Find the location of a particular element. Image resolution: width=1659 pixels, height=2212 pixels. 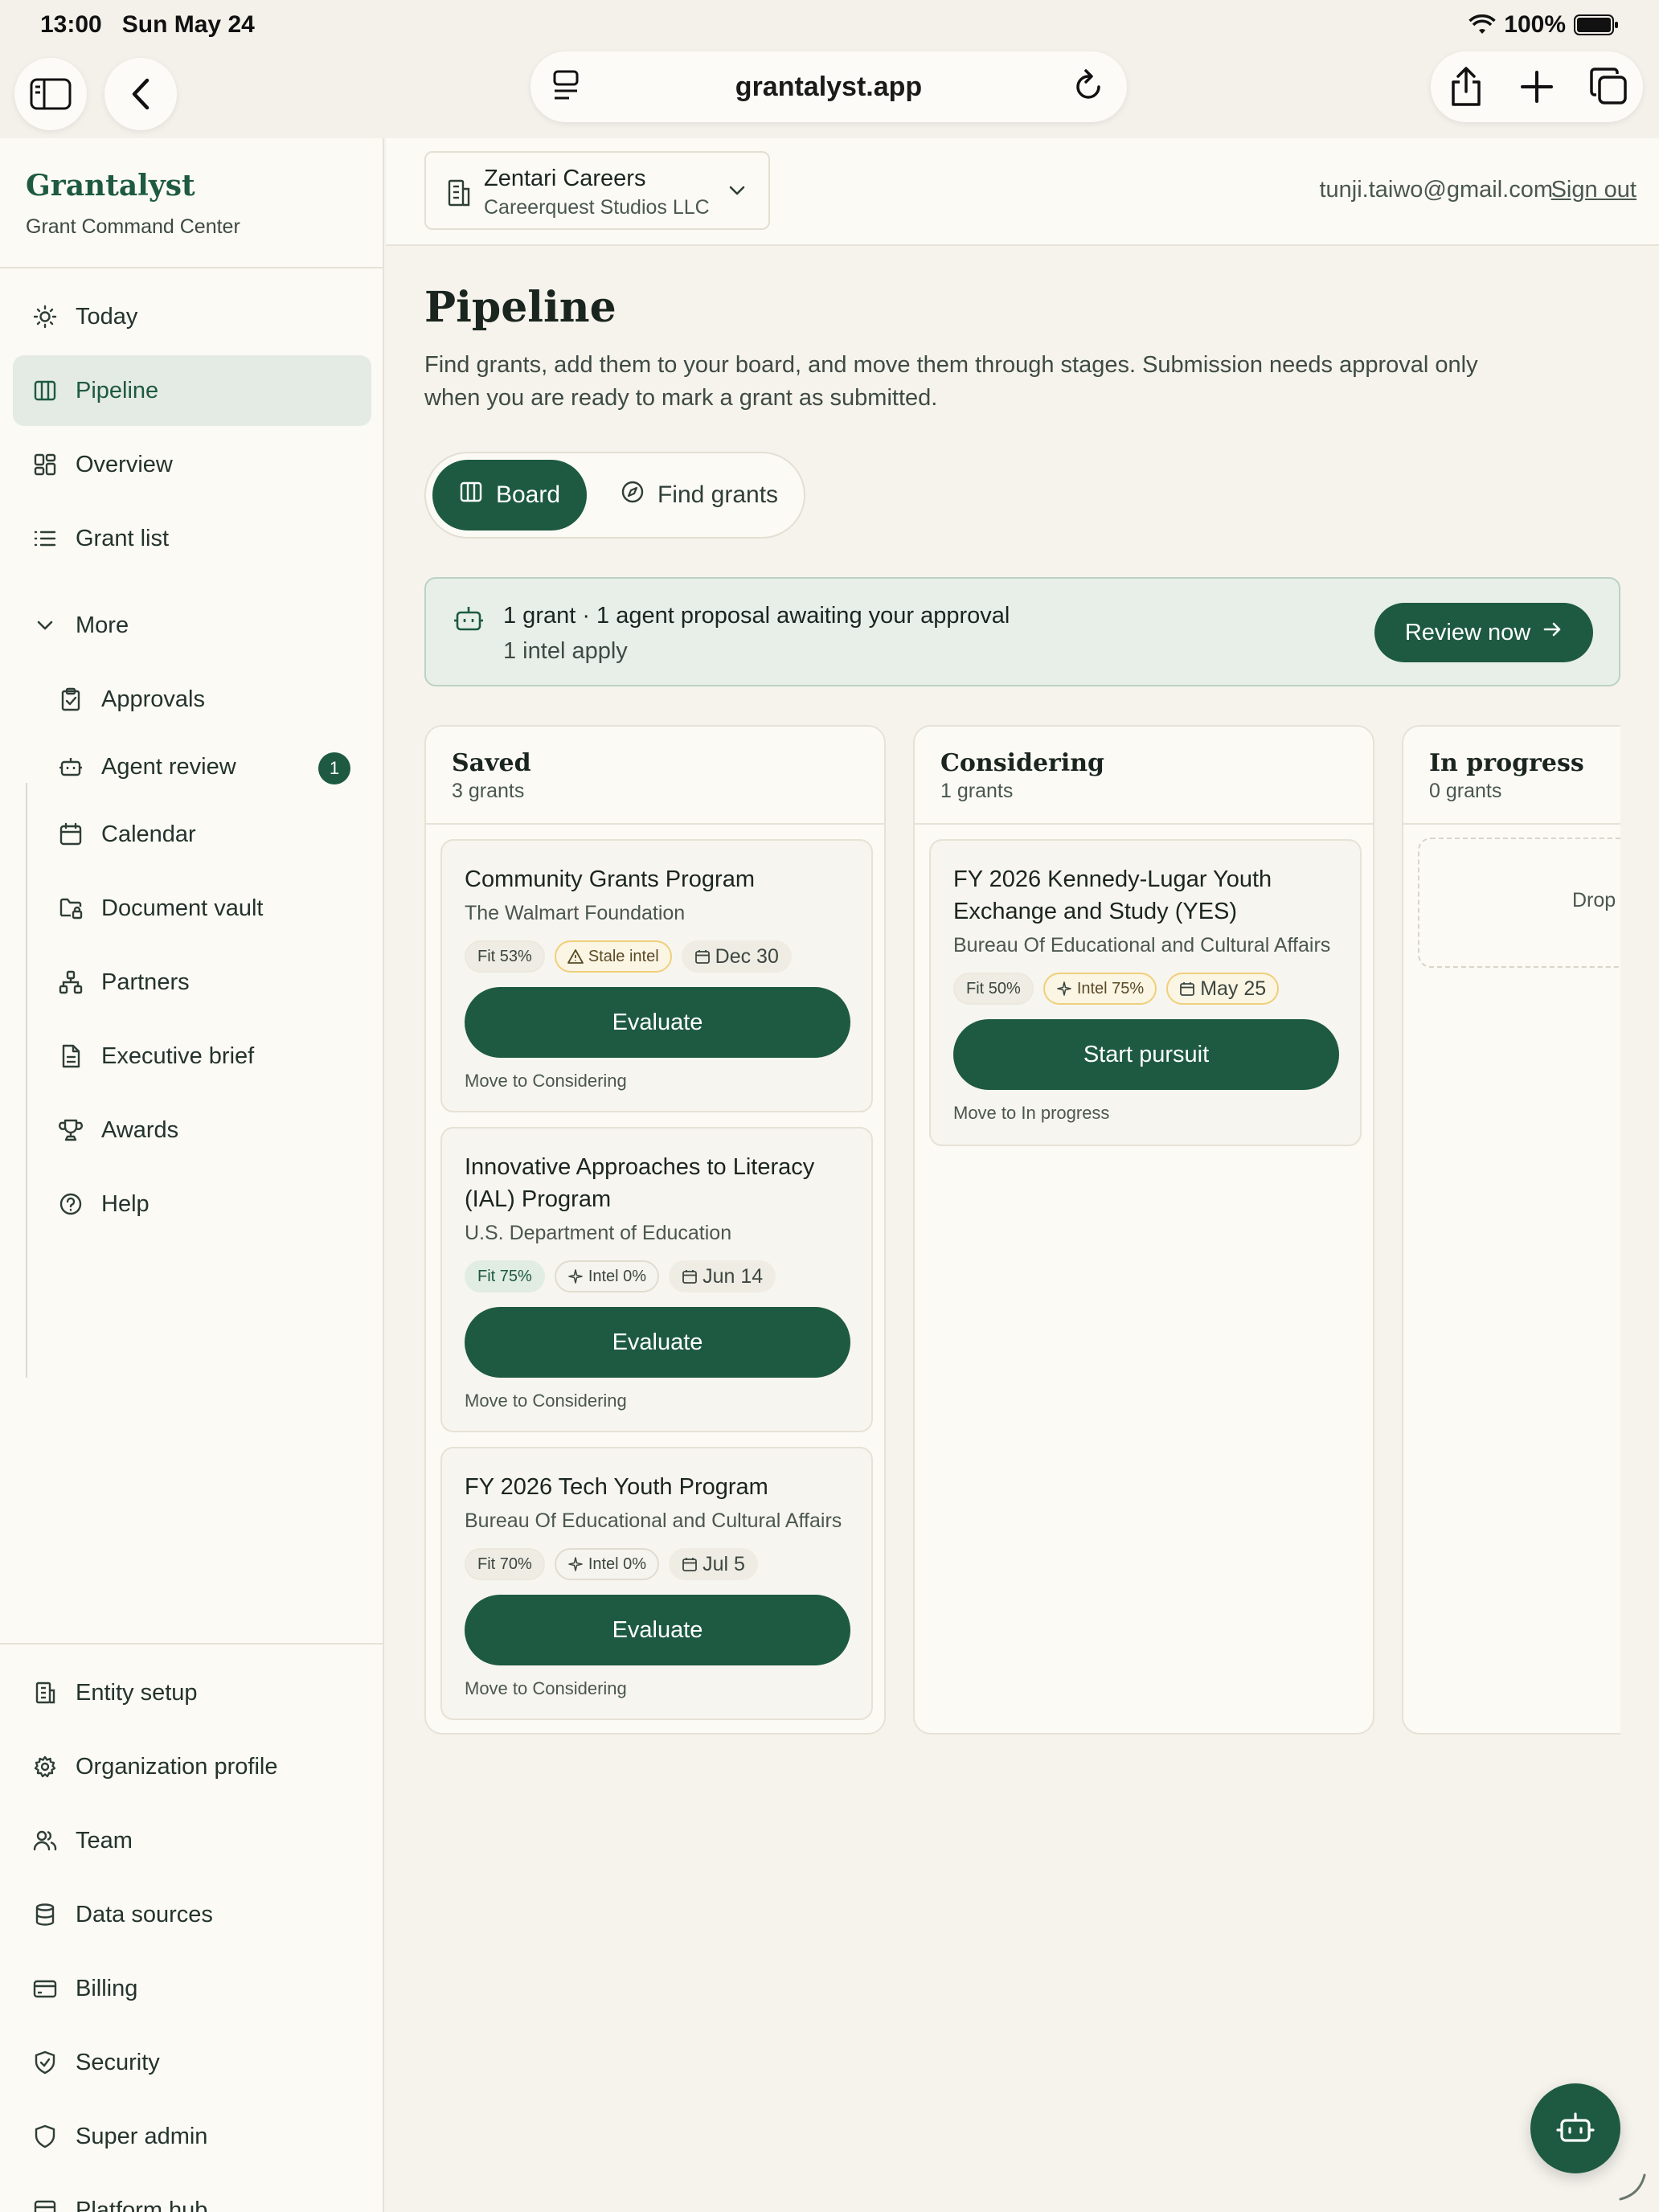

nav-item-platform-hub: Platform hub is located at coordinates (192, 2193).